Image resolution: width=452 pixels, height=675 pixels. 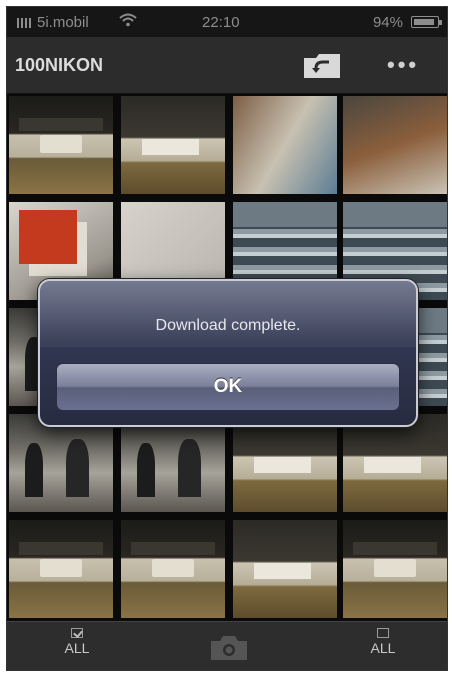 I want to click on dialog-message: Download complete., so click(x=228, y=325).